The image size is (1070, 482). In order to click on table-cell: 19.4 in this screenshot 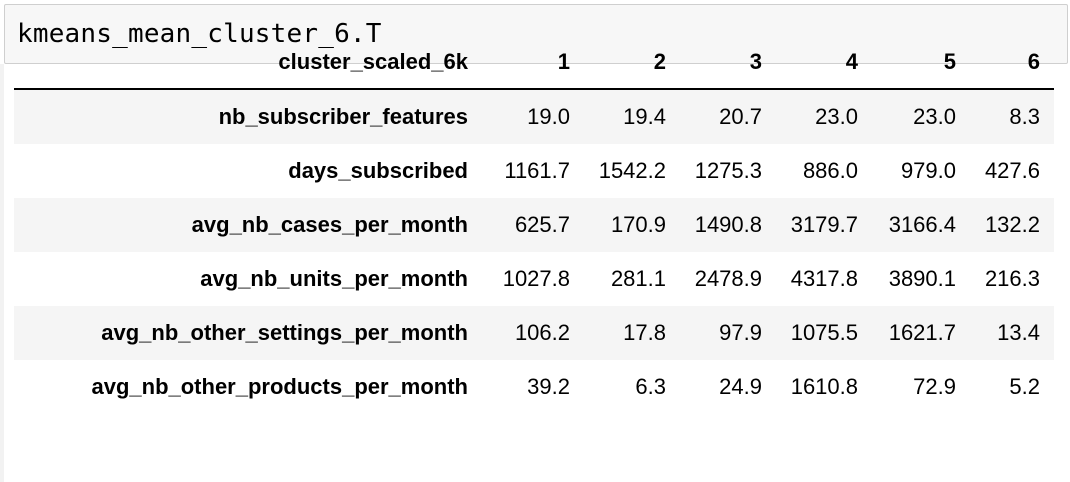, I will do `click(644, 116)`.